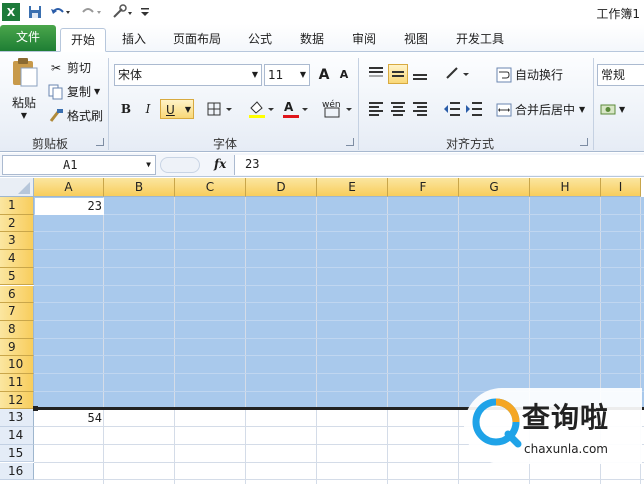 The height and width of the screenshot is (484, 644). What do you see at coordinates (458, 74) in the screenshot?
I see `orientation-button` at bounding box center [458, 74].